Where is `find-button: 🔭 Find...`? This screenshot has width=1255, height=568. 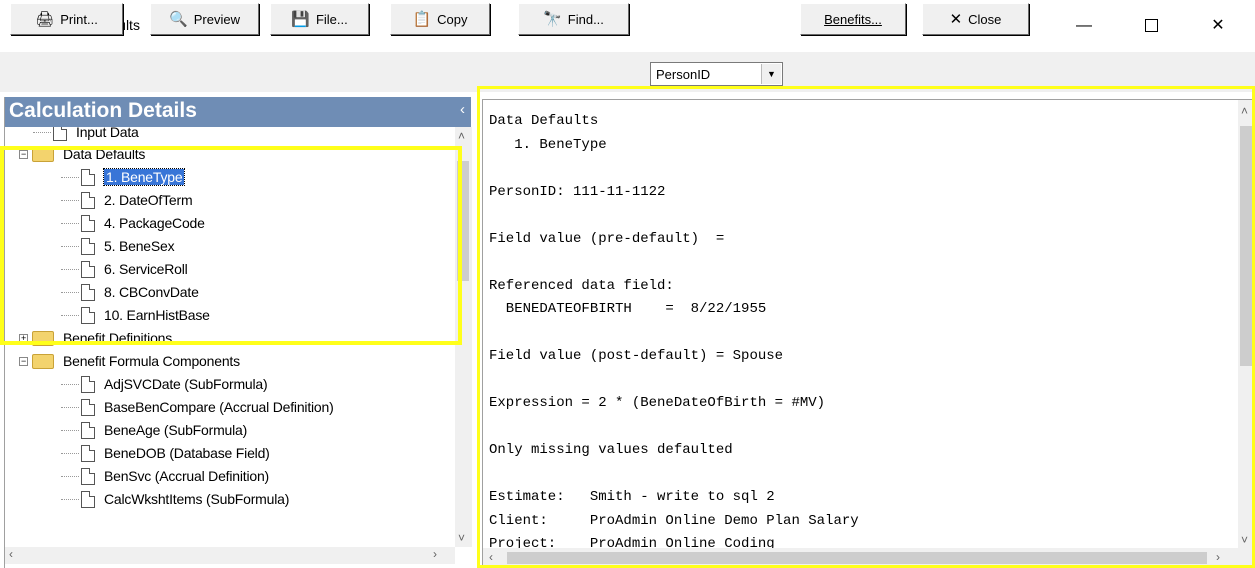
find-button: 🔭 Find... is located at coordinates (573, 19).